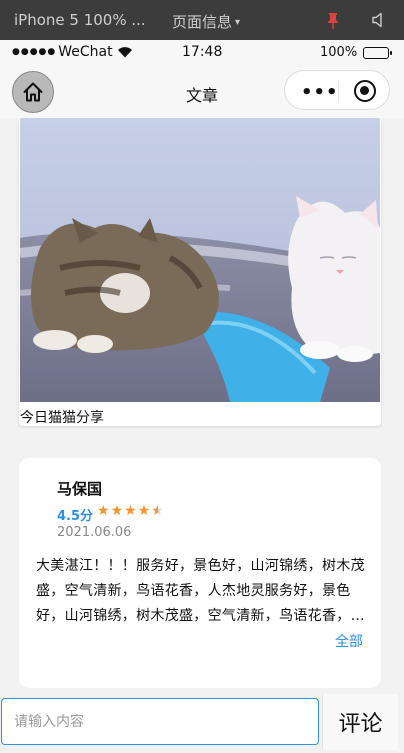  Describe the element at coordinates (320, 92) in the screenshot. I see `more-dots-icon: •••` at that location.